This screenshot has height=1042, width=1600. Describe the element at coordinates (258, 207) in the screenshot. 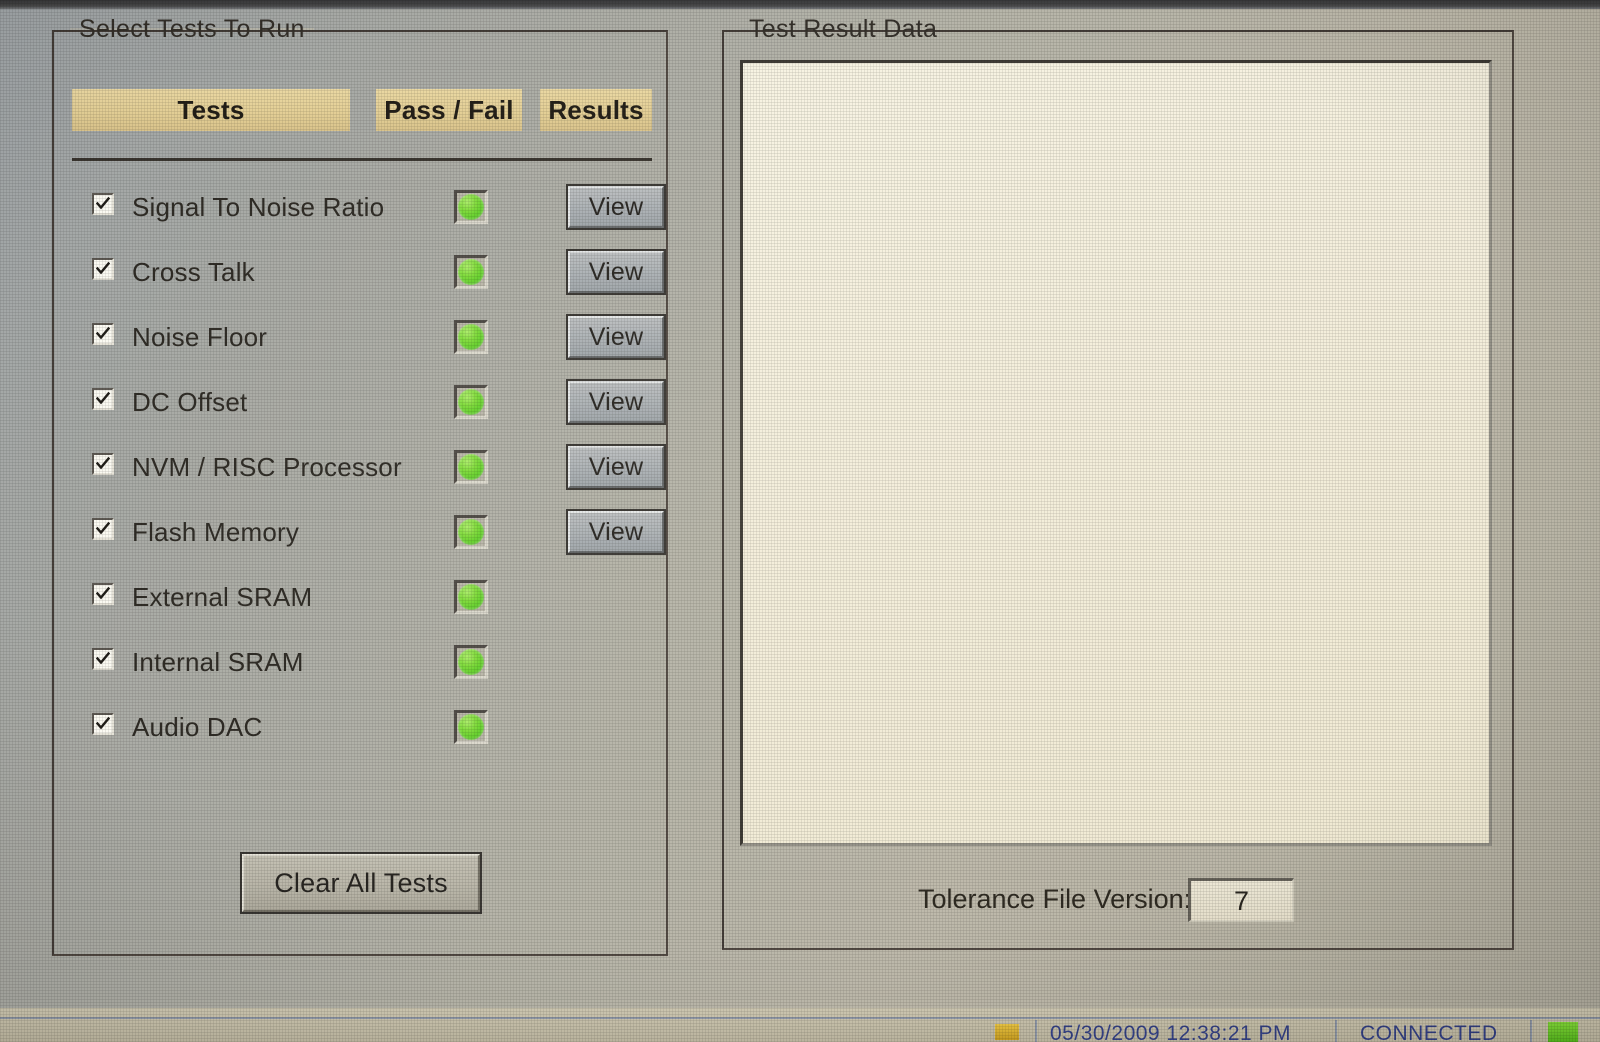

I see `test-label: Signal To Noise Ratio` at that location.